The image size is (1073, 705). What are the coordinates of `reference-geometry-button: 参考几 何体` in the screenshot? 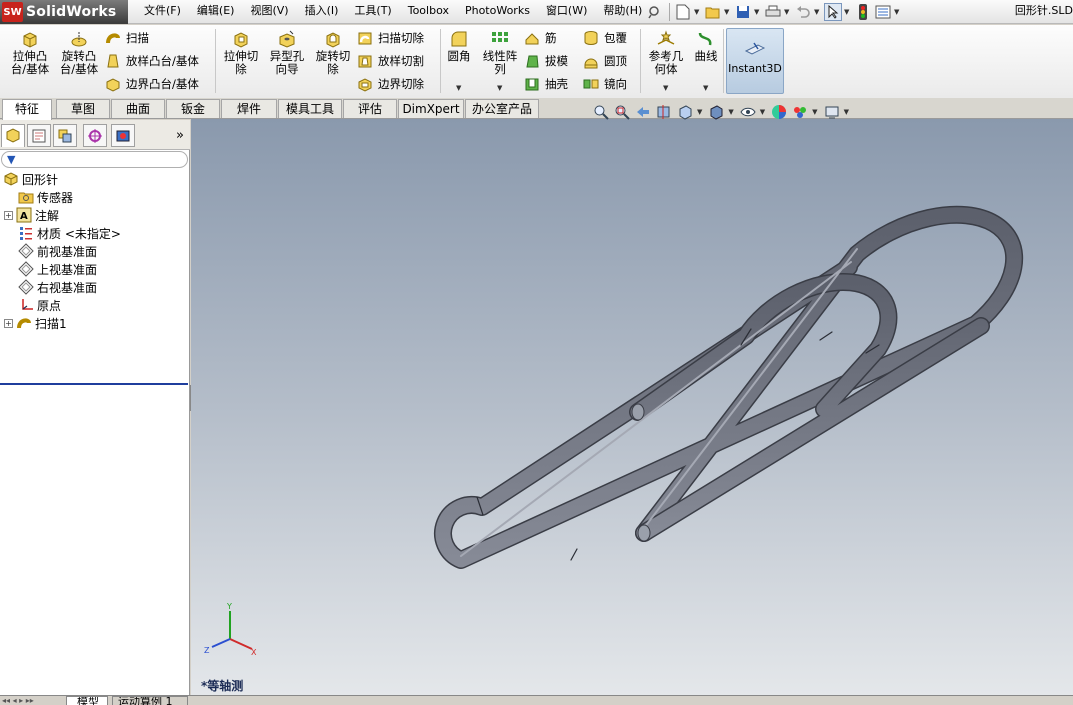 It's located at (666, 52).